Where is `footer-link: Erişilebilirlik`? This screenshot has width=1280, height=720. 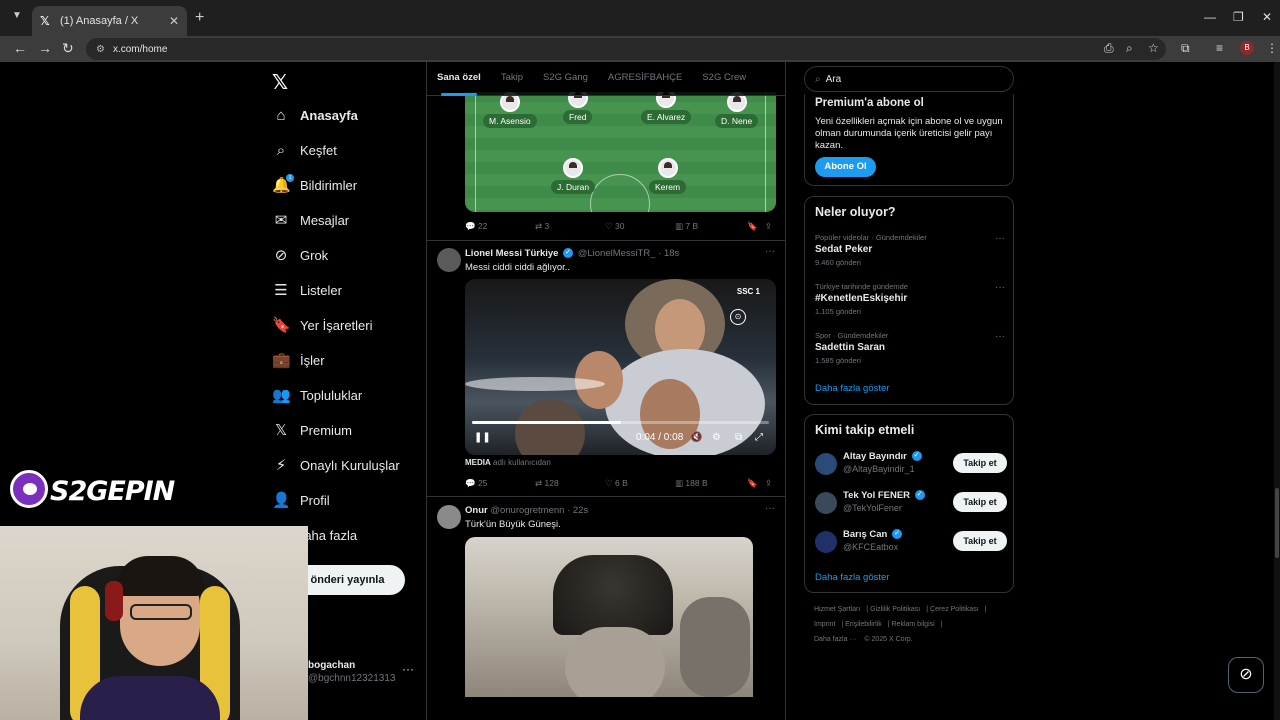 footer-link: Erişilebilirlik is located at coordinates (863, 624).